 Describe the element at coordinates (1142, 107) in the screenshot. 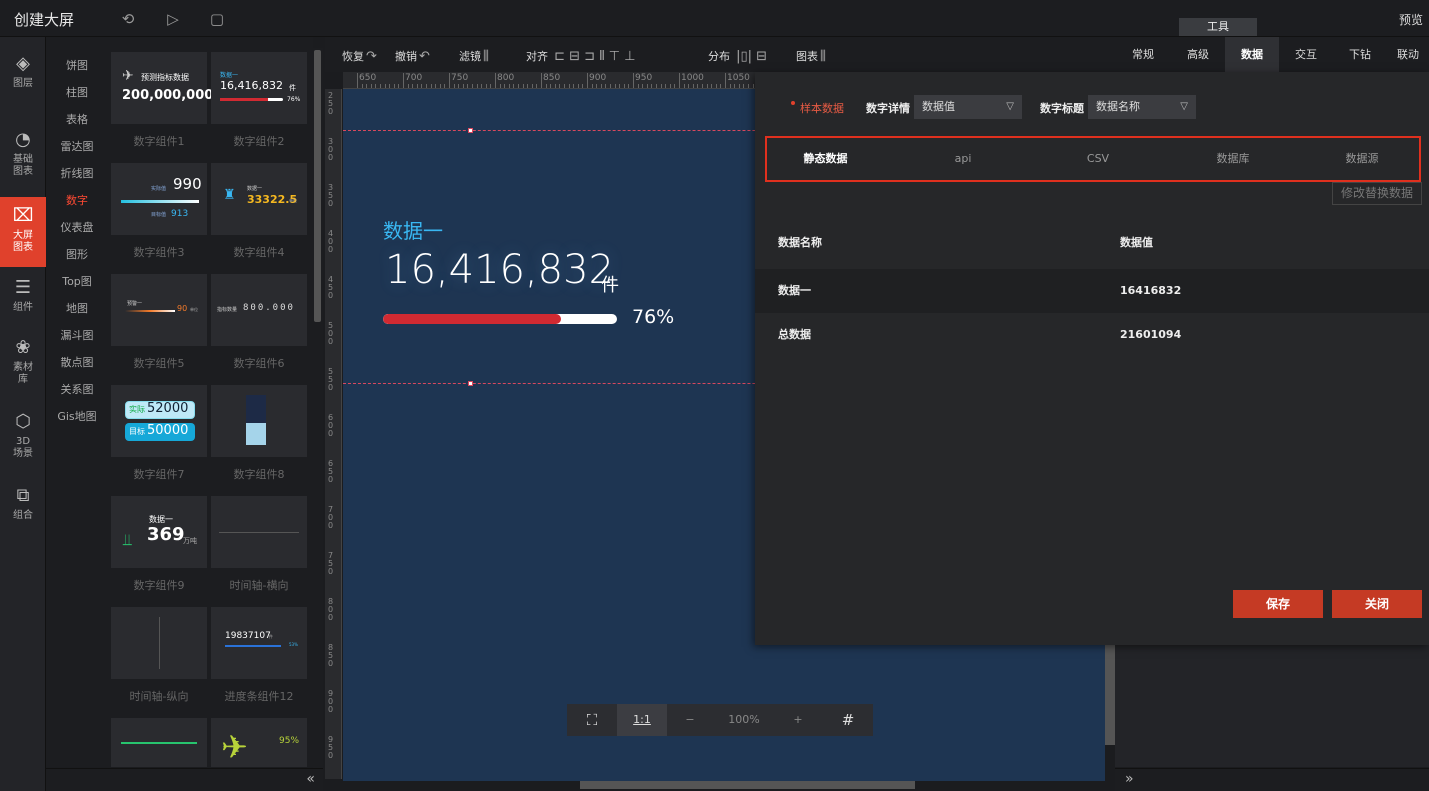

I see `title-select: 数据名称 ▽` at that location.